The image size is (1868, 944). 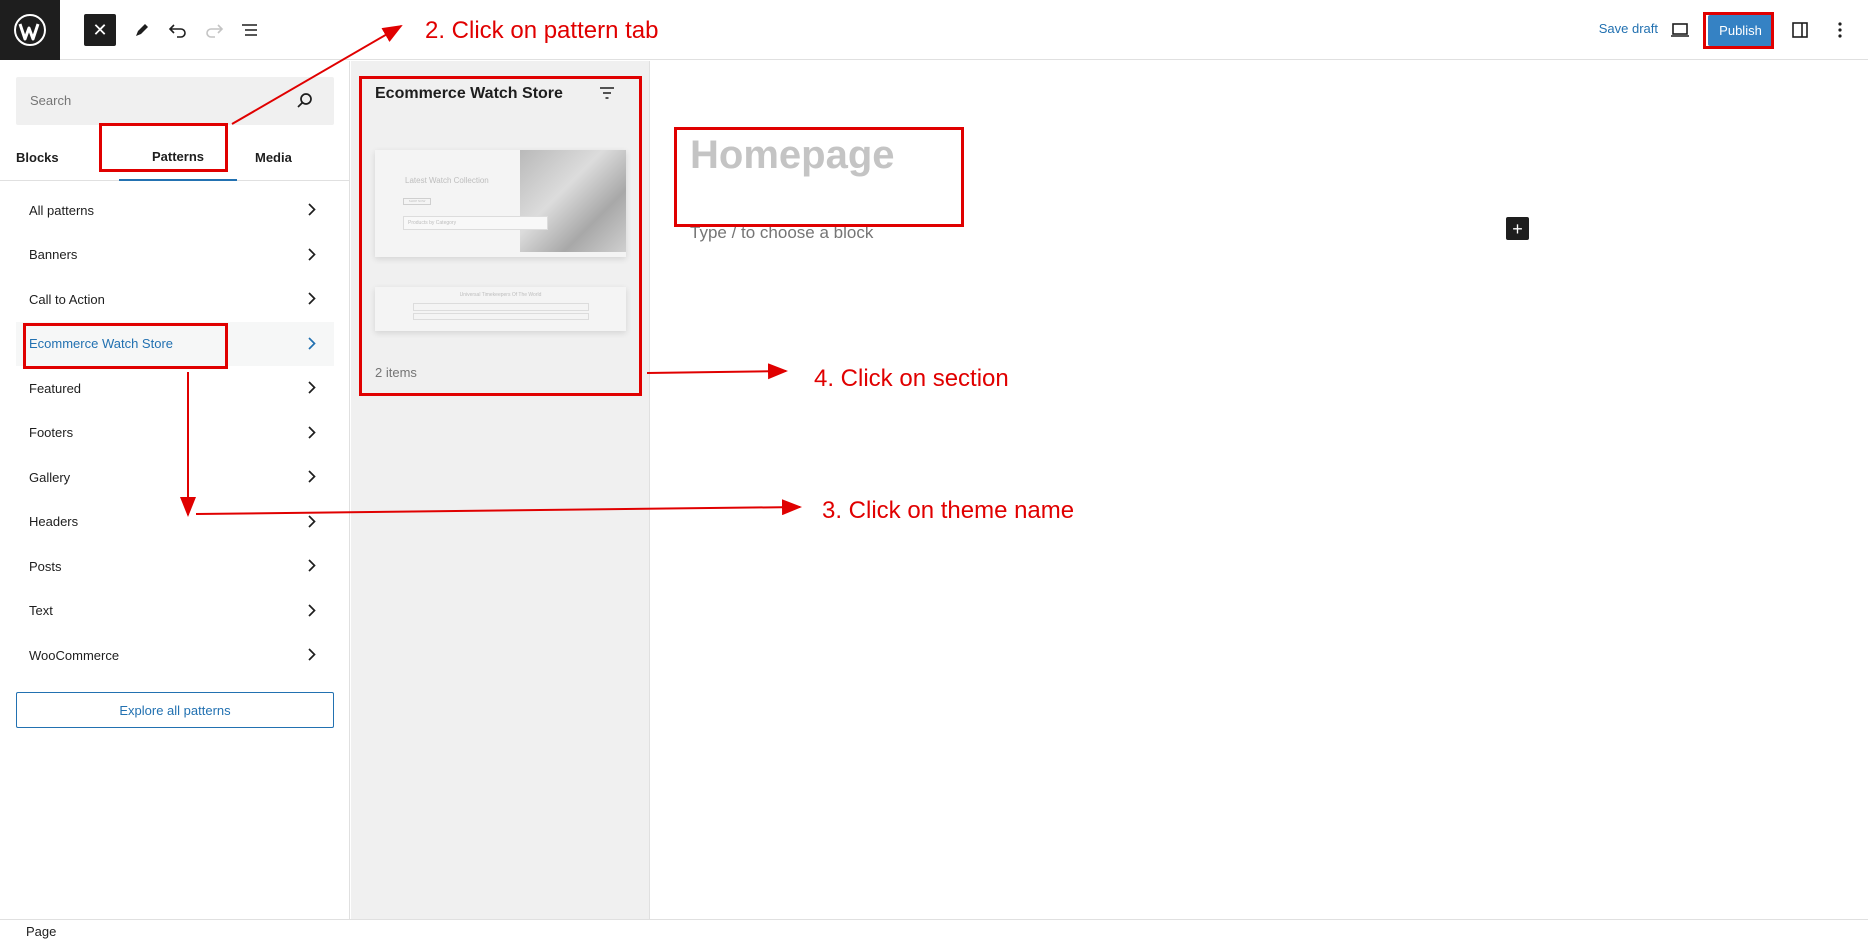 I want to click on category-label: Banners, so click(x=53, y=255).